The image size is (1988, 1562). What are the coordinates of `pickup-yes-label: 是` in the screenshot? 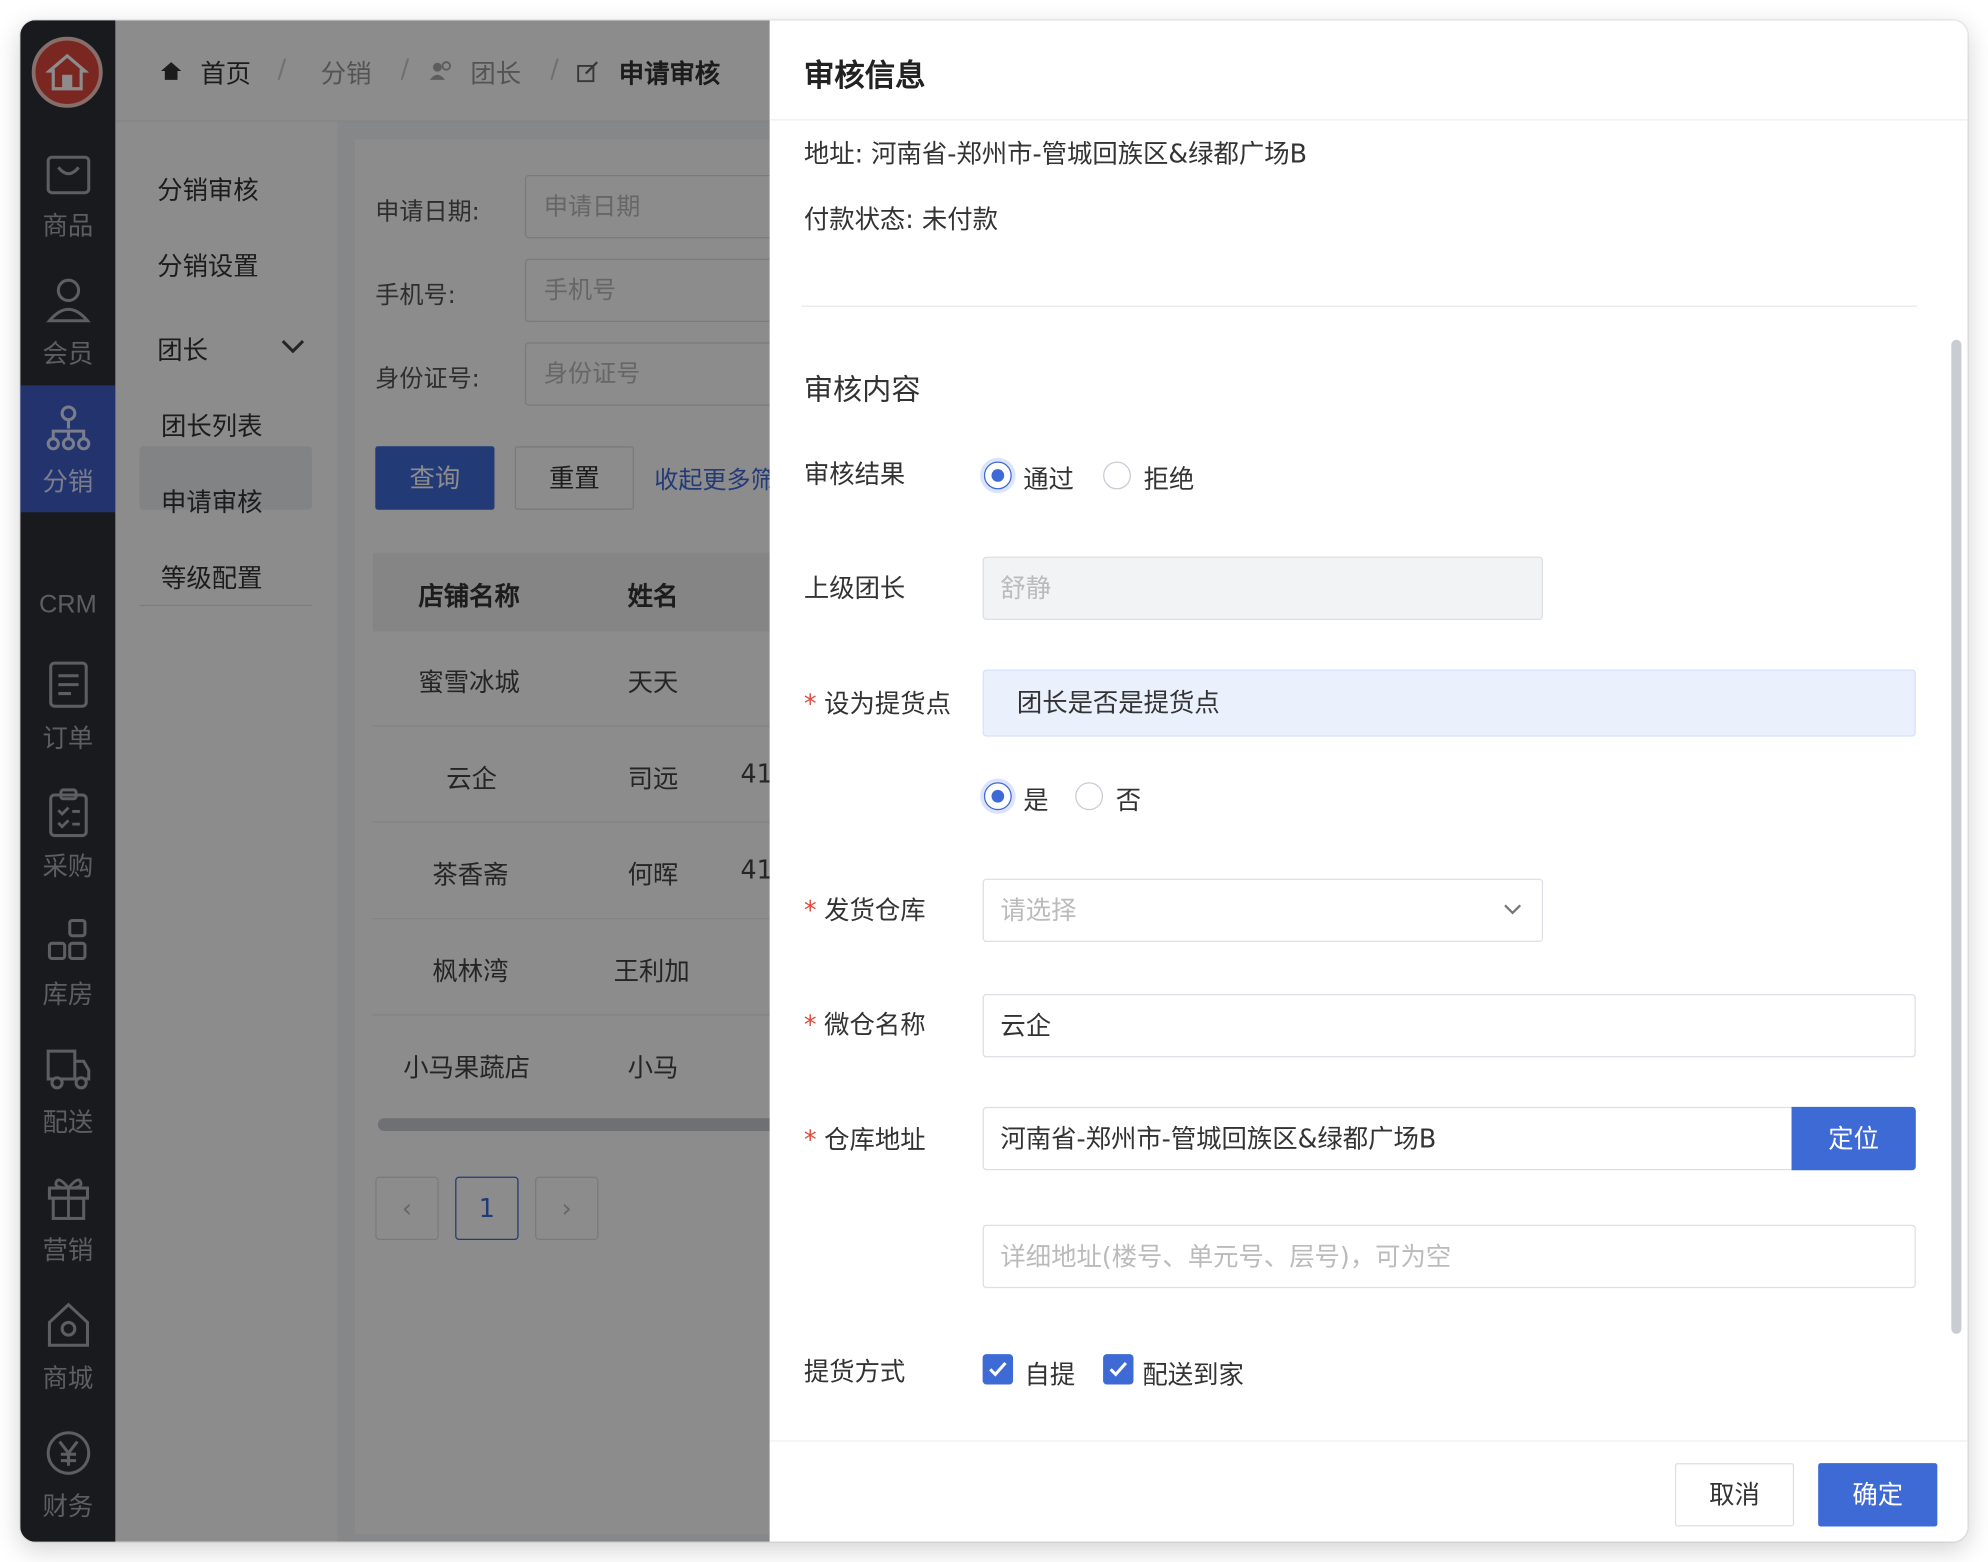 It's located at (1035, 798).